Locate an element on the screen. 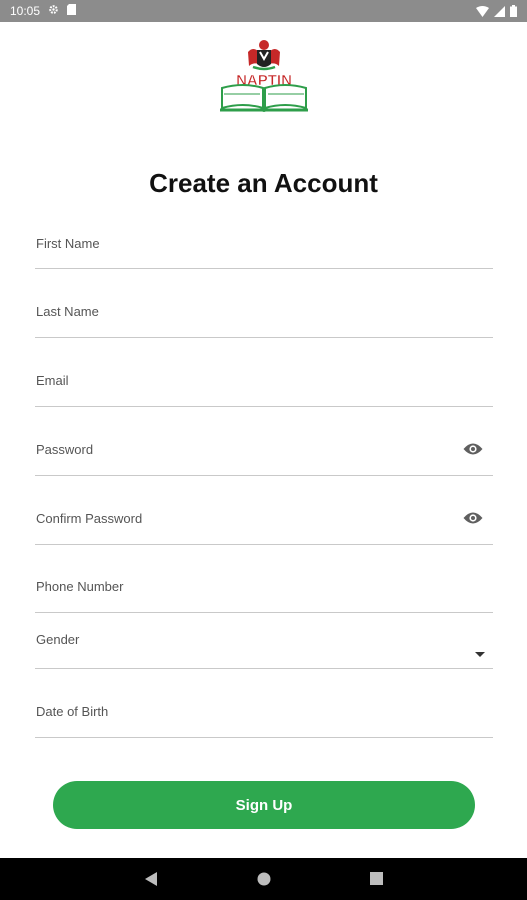  back-icon is located at coordinates (151, 881).